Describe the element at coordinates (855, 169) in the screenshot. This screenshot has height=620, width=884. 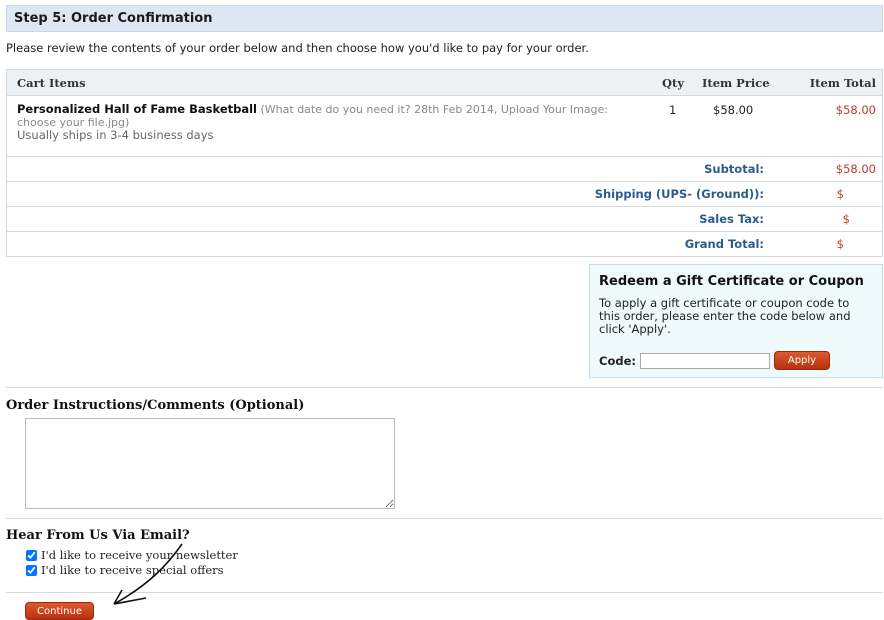
I see `subtotal-value: $58.00` at that location.